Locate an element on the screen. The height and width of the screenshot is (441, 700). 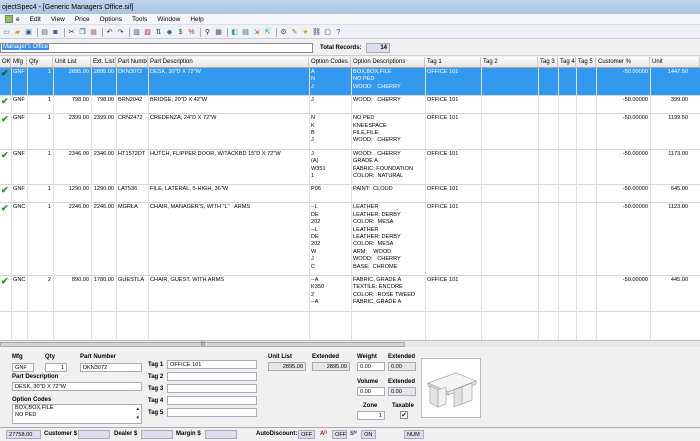
tag-3-field is located at coordinates (212, 388).